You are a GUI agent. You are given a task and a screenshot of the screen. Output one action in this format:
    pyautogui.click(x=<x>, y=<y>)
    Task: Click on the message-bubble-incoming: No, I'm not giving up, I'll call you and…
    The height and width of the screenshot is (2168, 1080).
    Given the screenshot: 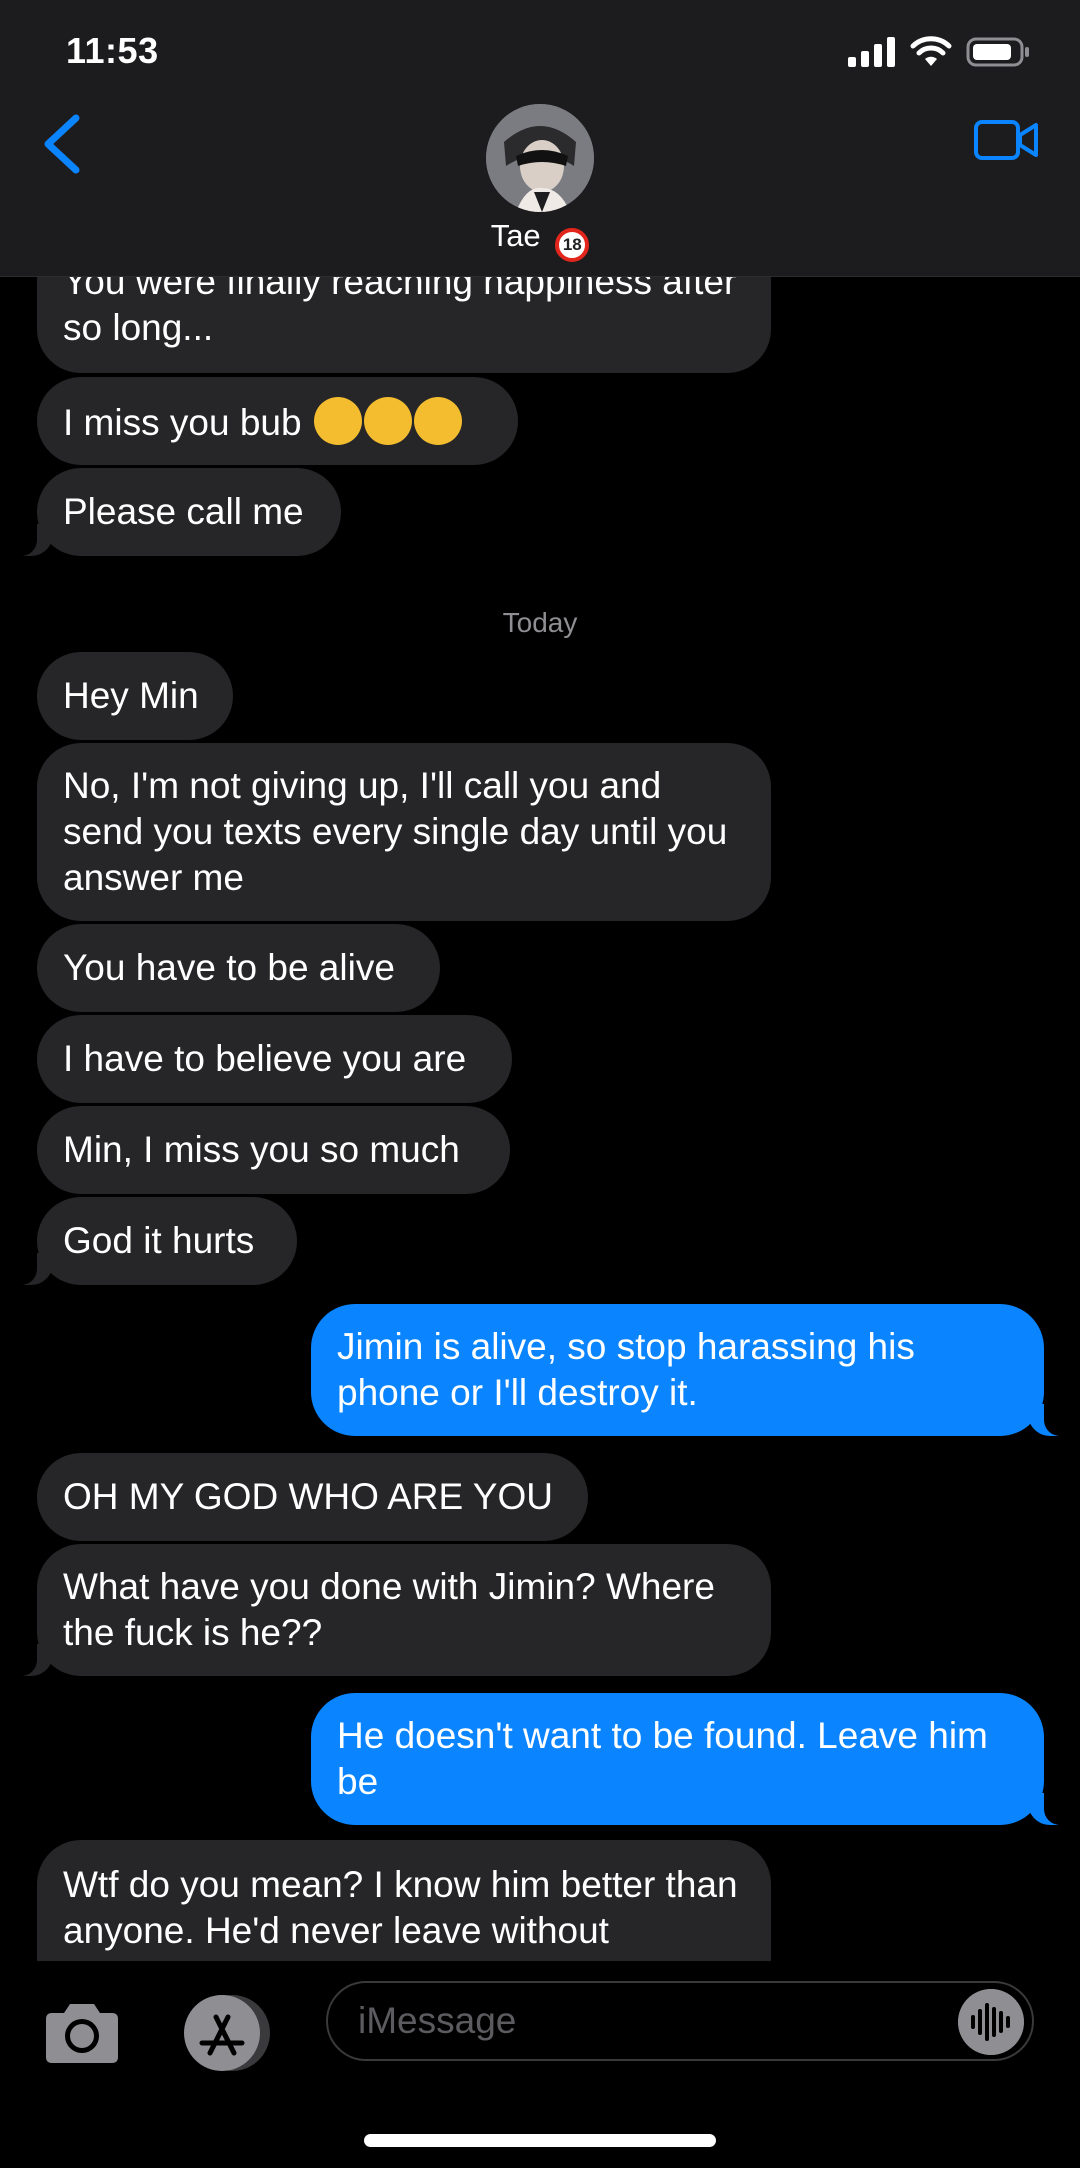 What is the action you would take?
    pyautogui.click(x=404, y=832)
    